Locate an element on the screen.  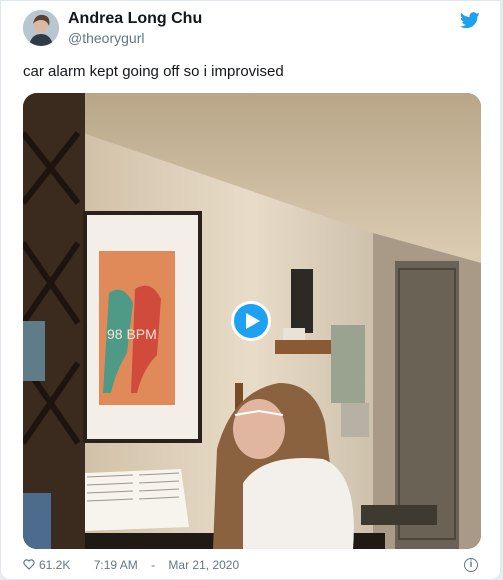
like-button: 61.2K is located at coordinates (53, 565).